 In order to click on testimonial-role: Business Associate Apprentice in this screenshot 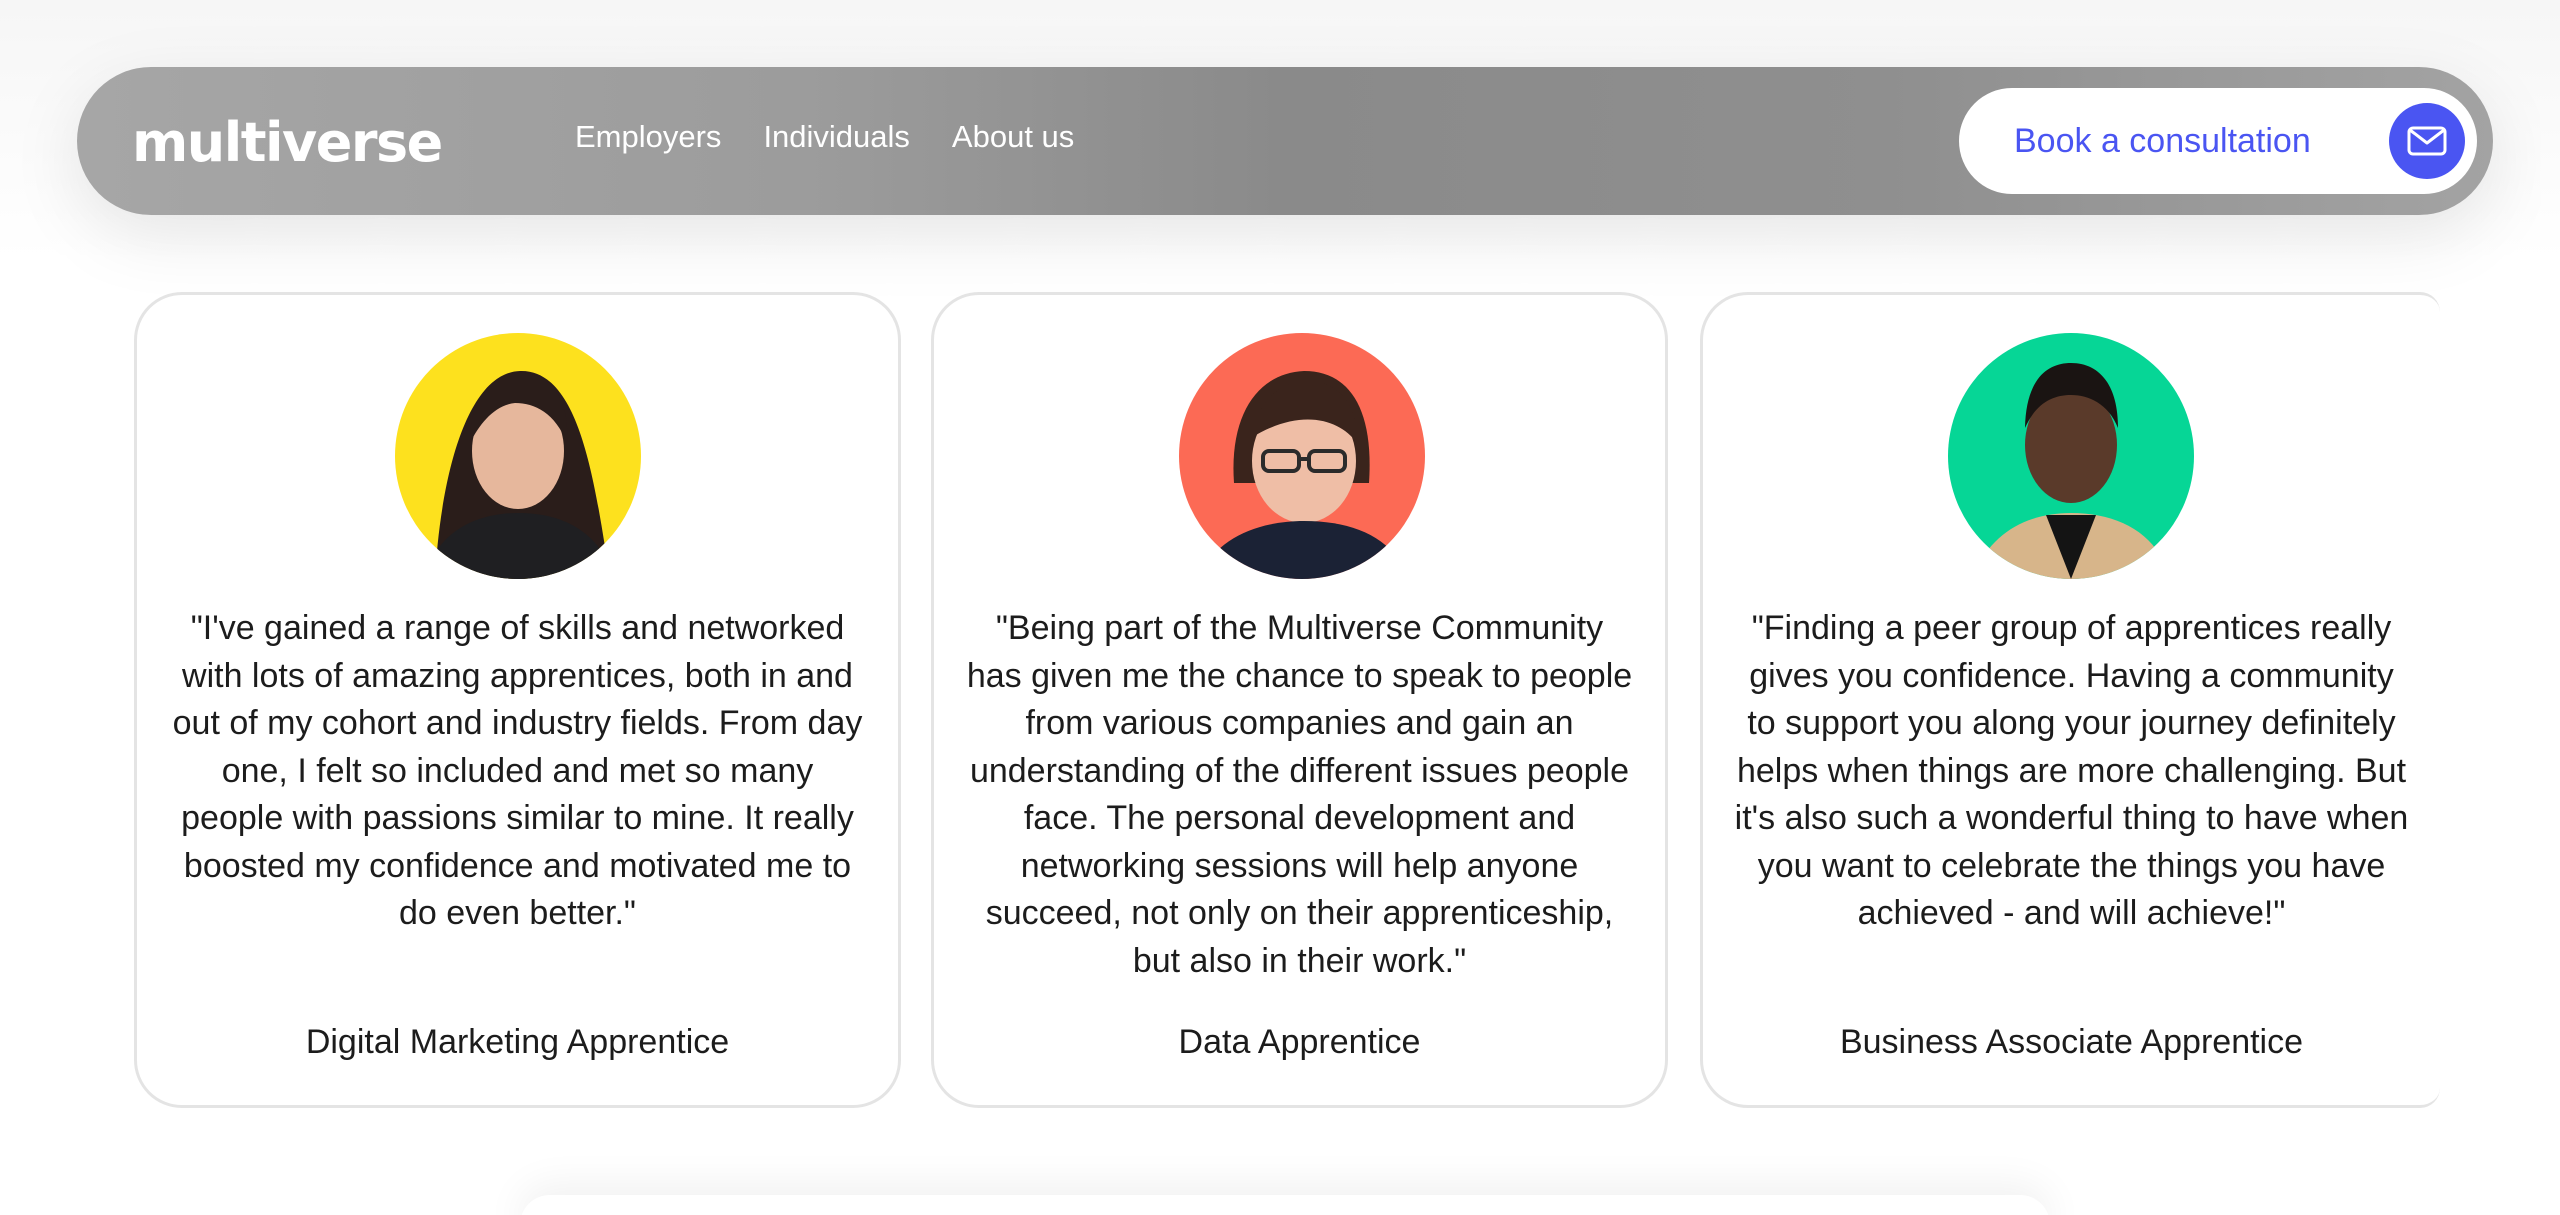, I will do `click(2071, 1042)`.